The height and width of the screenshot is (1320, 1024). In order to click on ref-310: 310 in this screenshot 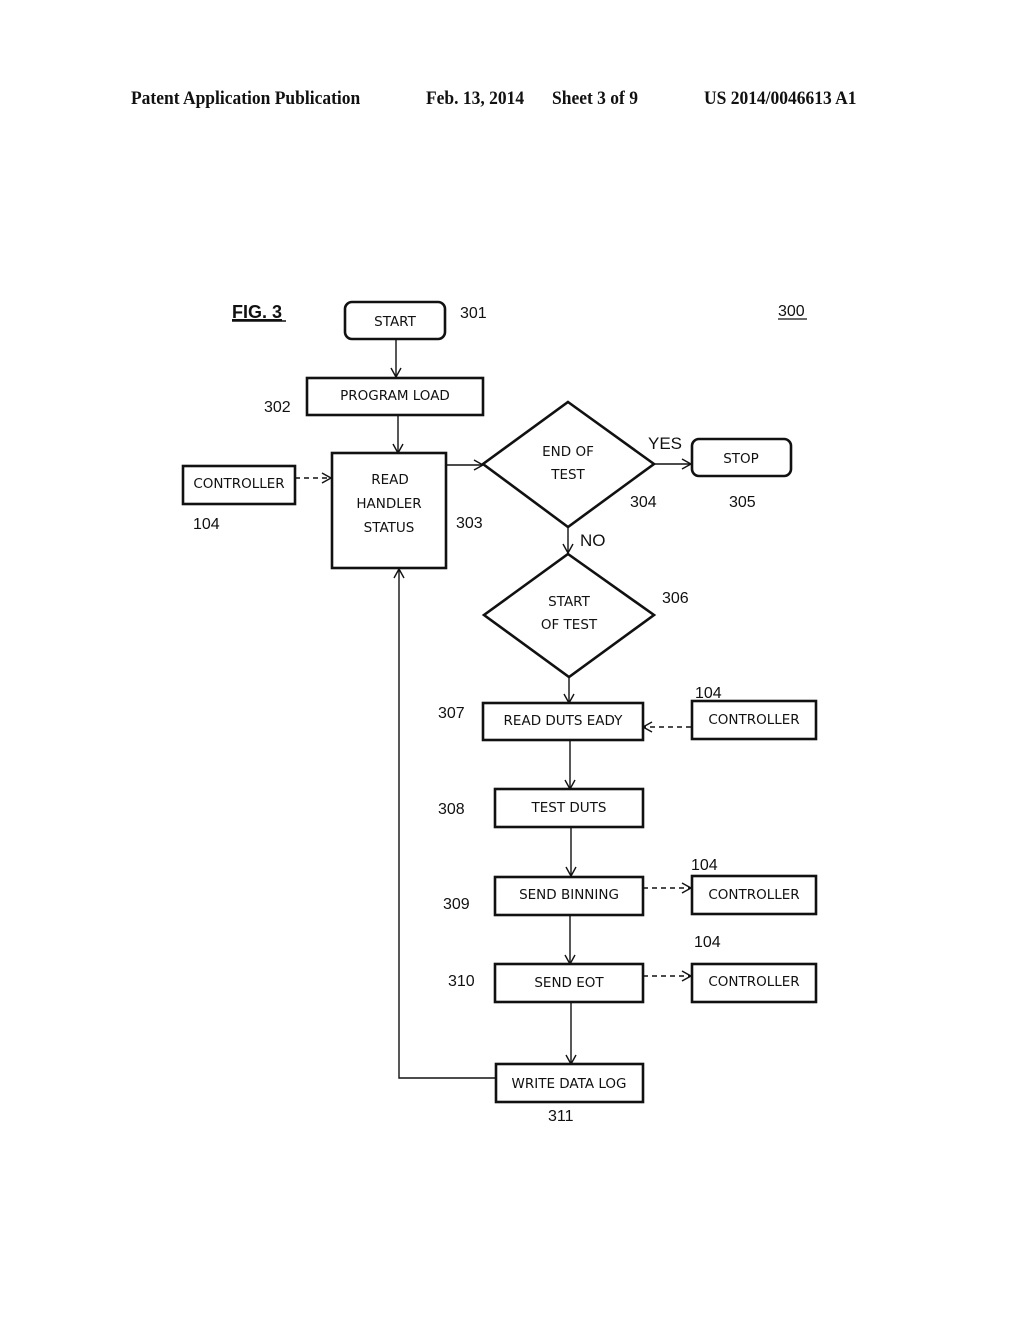, I will do `click(461, 981)`.